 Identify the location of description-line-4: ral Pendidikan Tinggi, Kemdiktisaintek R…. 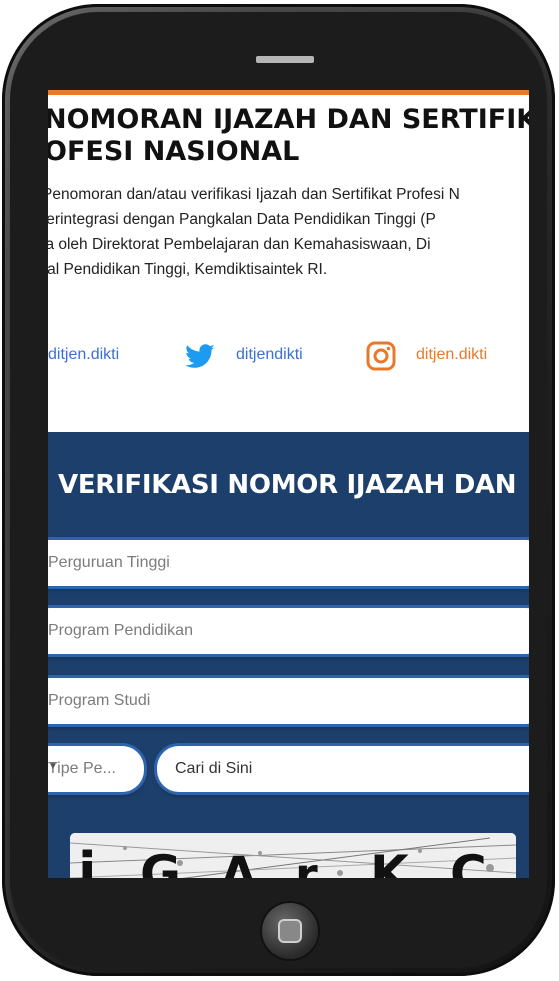
(188, 269).